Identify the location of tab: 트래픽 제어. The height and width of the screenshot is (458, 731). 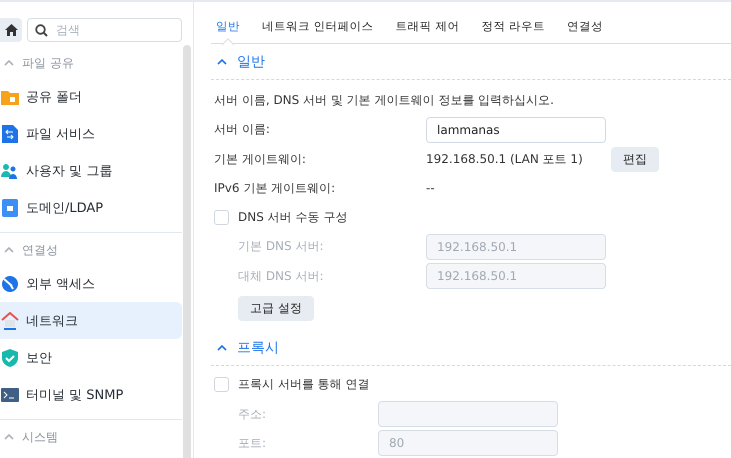
(428, 31).